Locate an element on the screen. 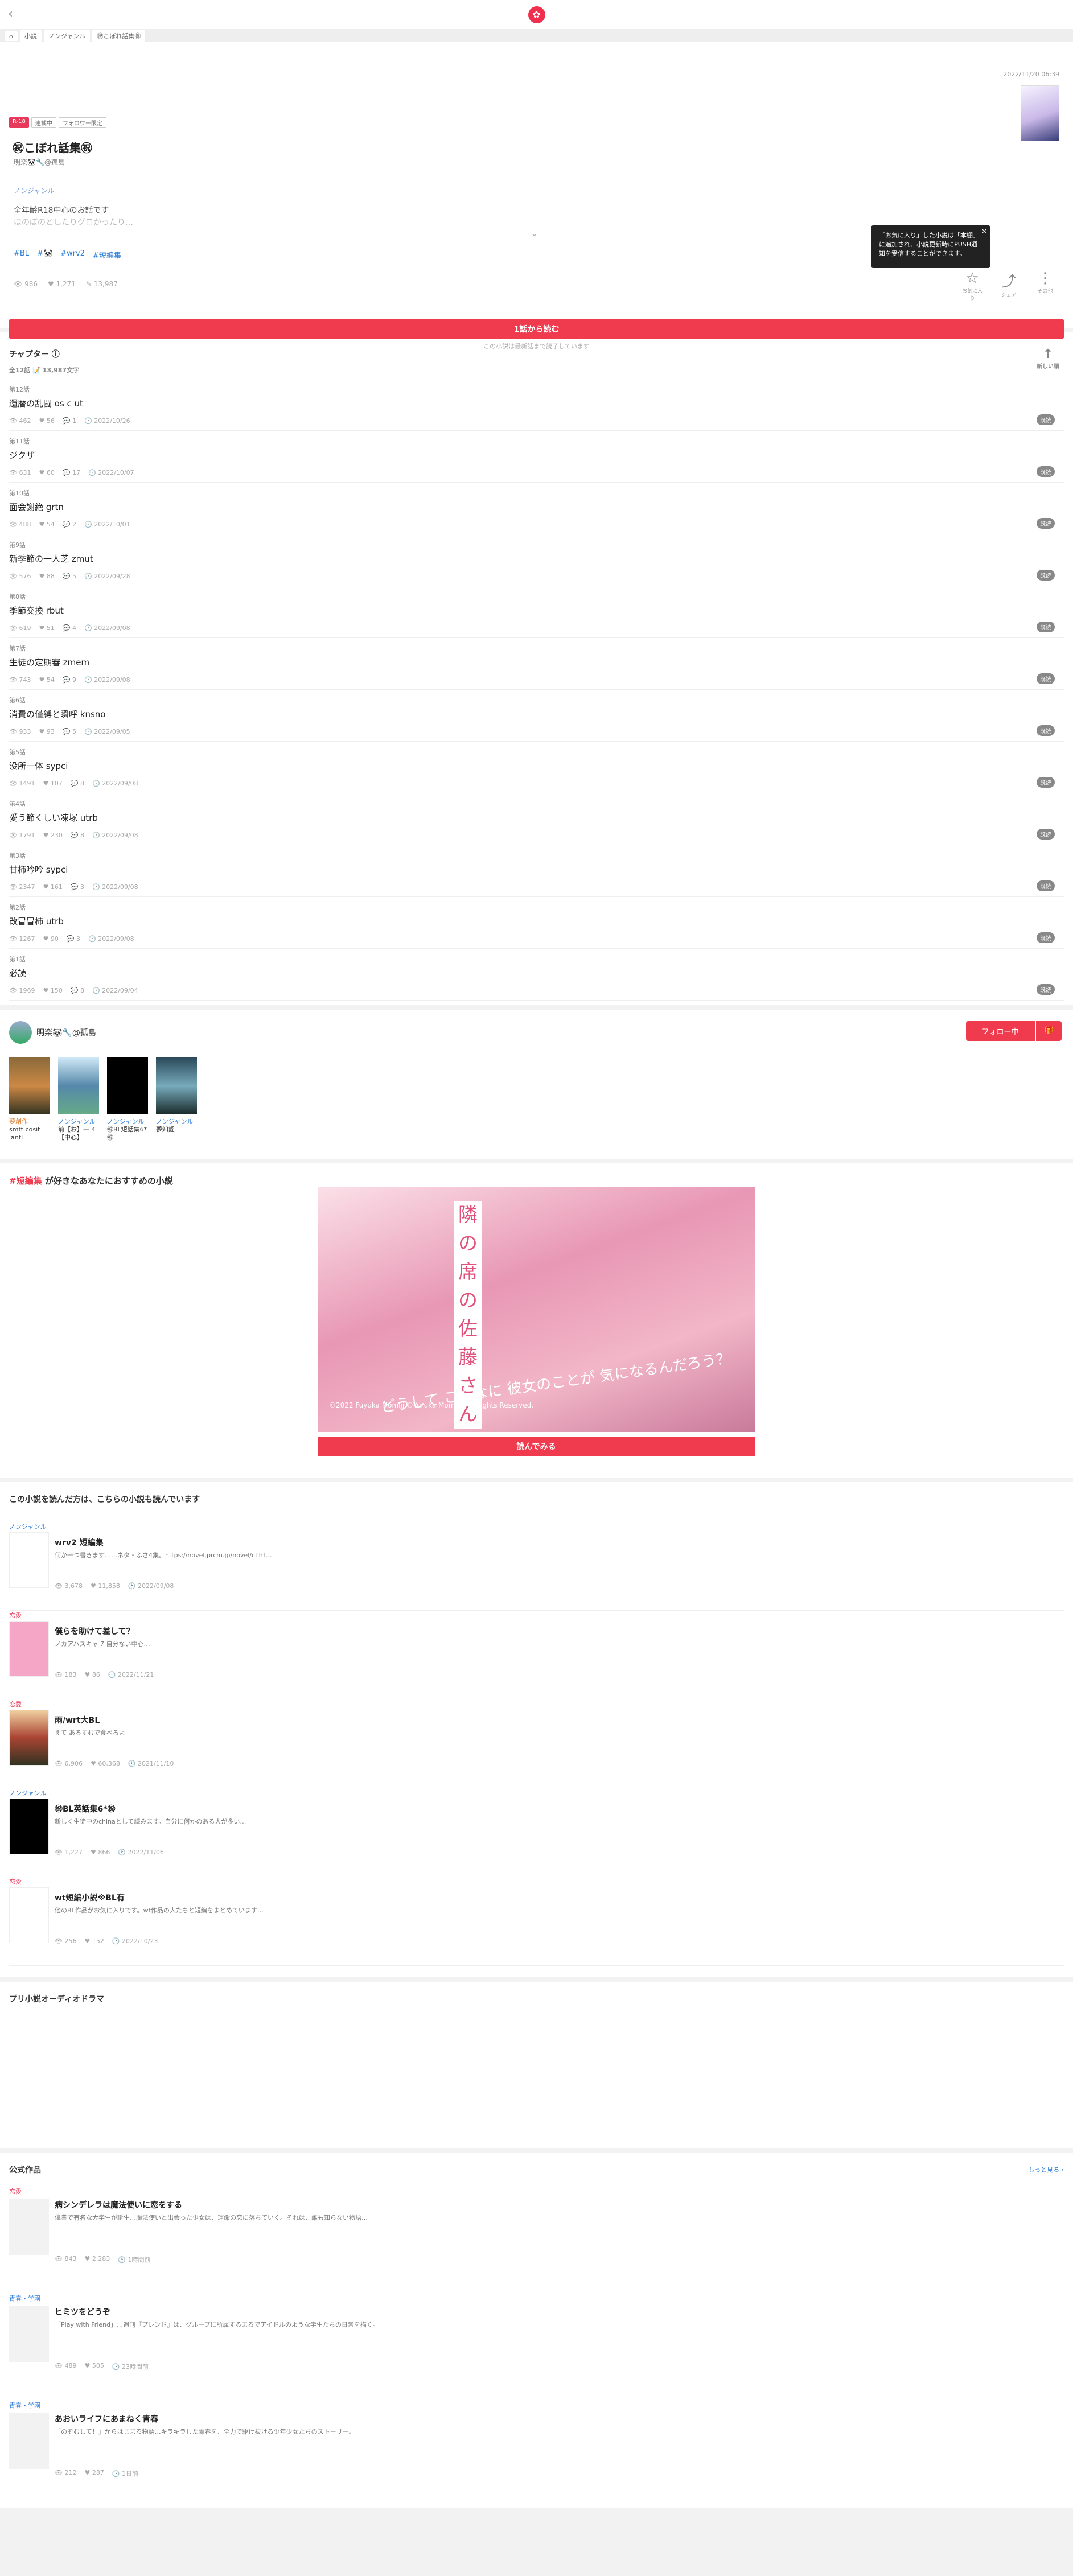 This screenshot has width=1073, height=2576. chapter-title: 新季節の一人芝 zmut is located at coordinates (536, 559).